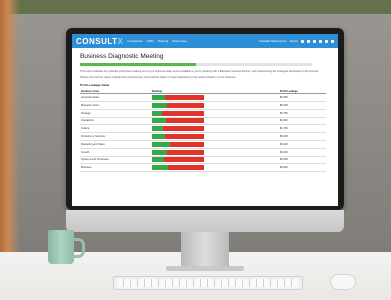  What do you see at coordinates (115, 129) in the screenshot?
I see `cell-business-area: Culture` at bounding box center [115, 129].